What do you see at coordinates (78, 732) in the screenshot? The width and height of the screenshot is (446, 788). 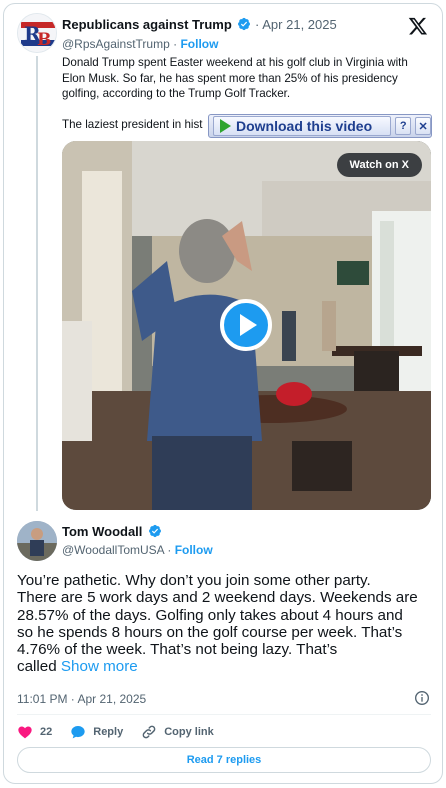 I see `comment-bubble-icon` at bounding box center [78, 732].